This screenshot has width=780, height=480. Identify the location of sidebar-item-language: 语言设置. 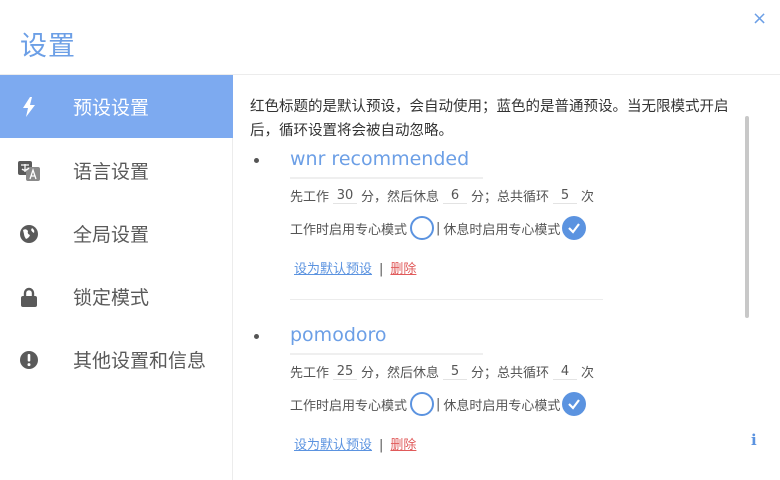
(116, 170).